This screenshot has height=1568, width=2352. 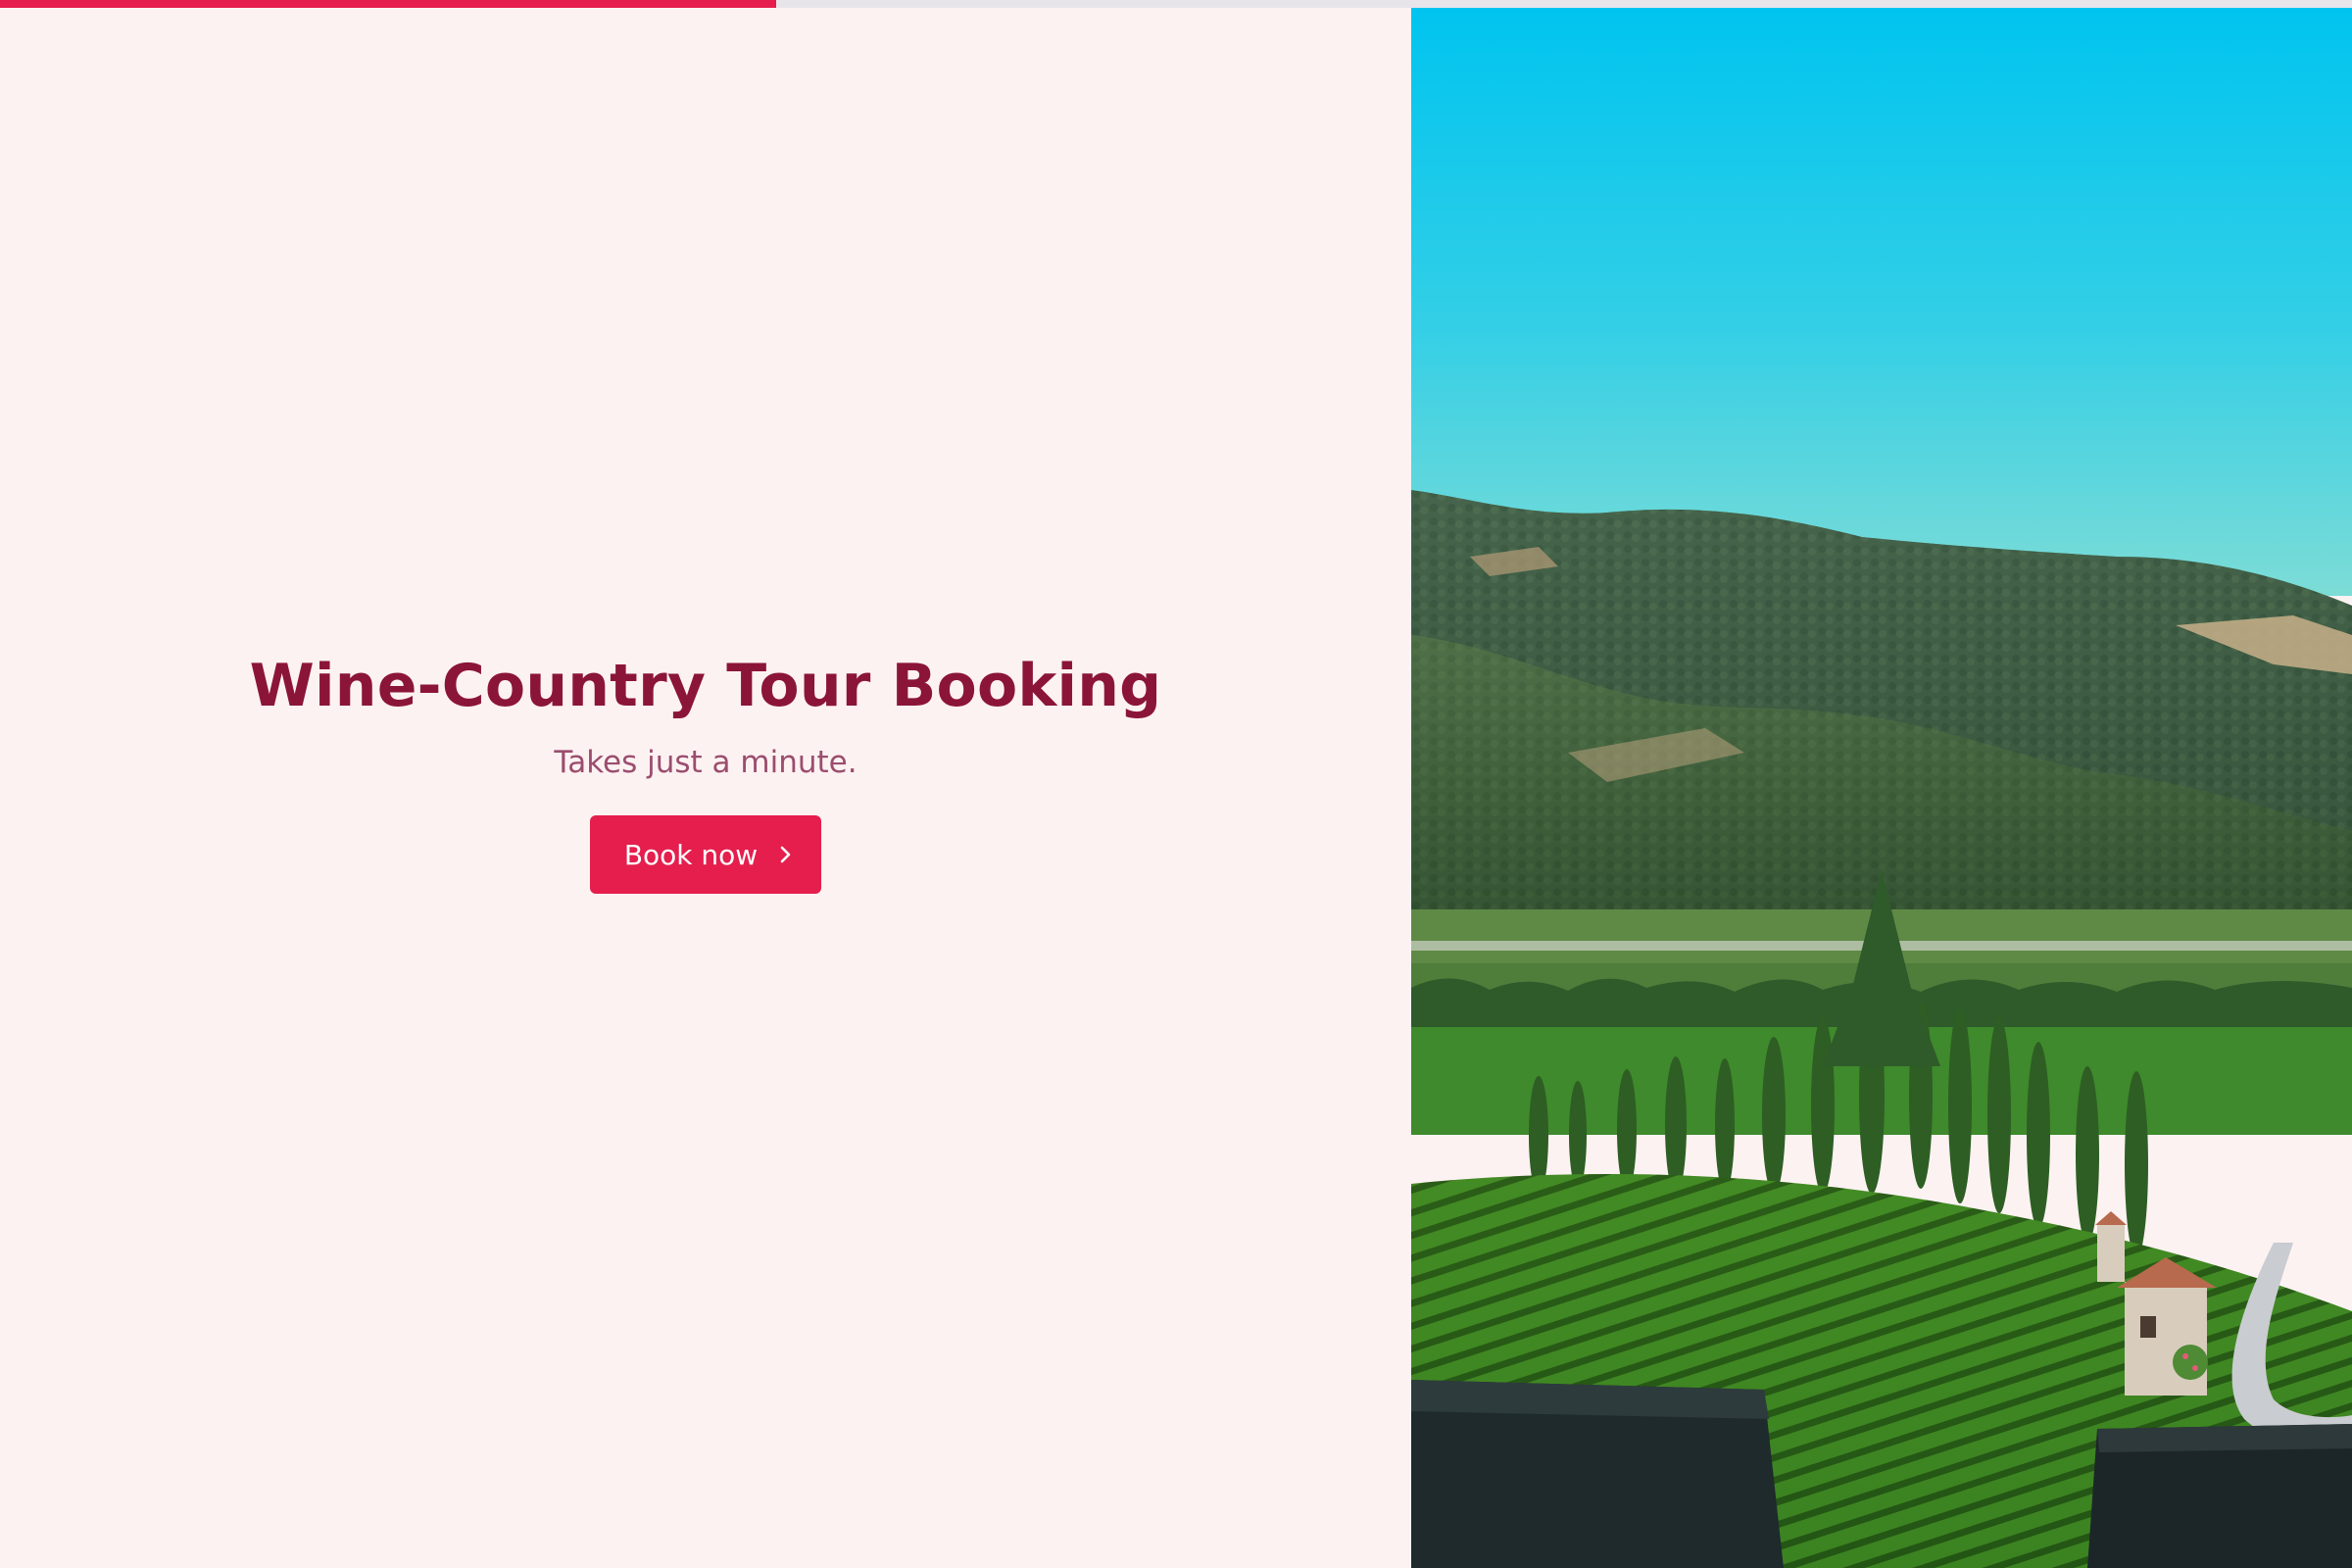 I want to click on chevron-right-icon, so click(x=785, y=854).